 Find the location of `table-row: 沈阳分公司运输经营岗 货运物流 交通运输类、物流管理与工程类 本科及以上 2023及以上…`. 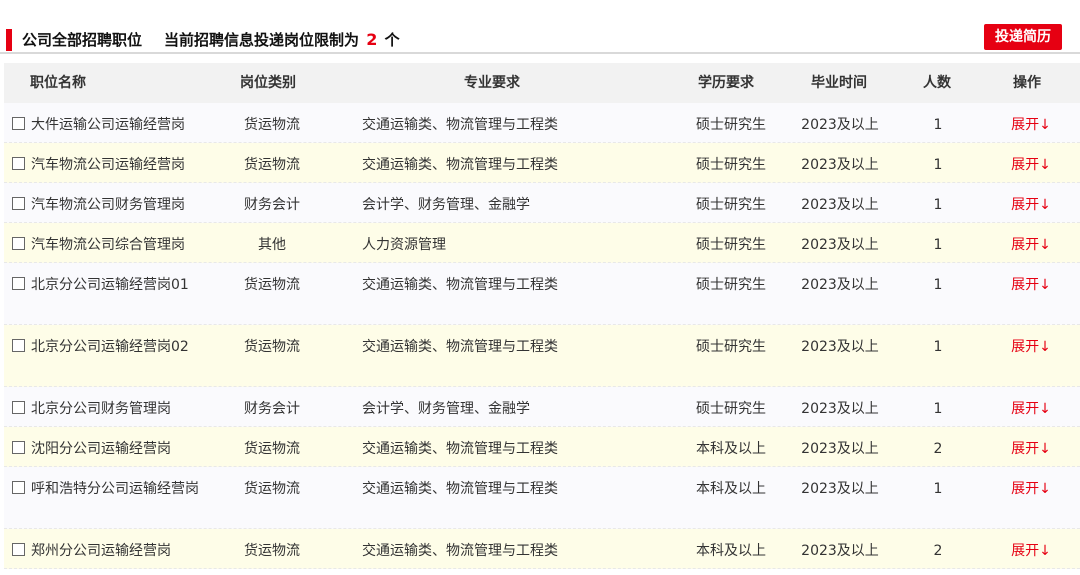

table-row: 沈阳分公司运输经营岗 货运物流 交通运输类、物流管理与工程类 本科及以上 2023及以上… is located at coordinates (542, 447).